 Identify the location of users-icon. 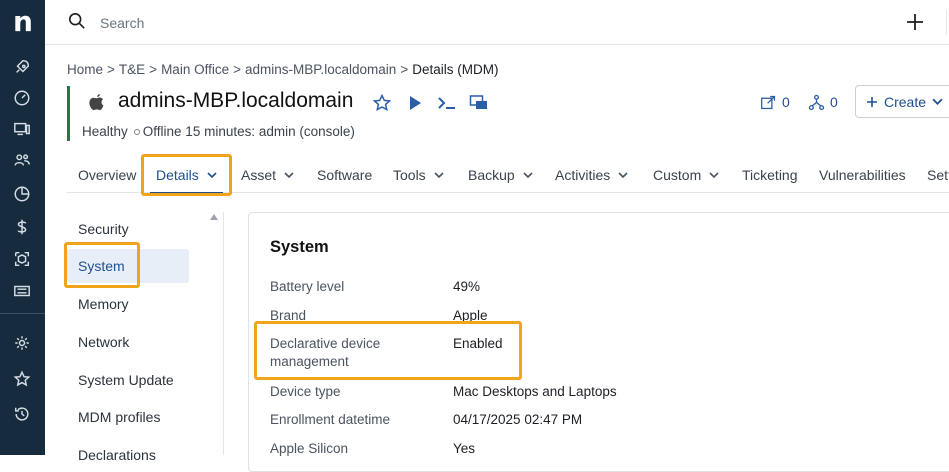
(22, 160).